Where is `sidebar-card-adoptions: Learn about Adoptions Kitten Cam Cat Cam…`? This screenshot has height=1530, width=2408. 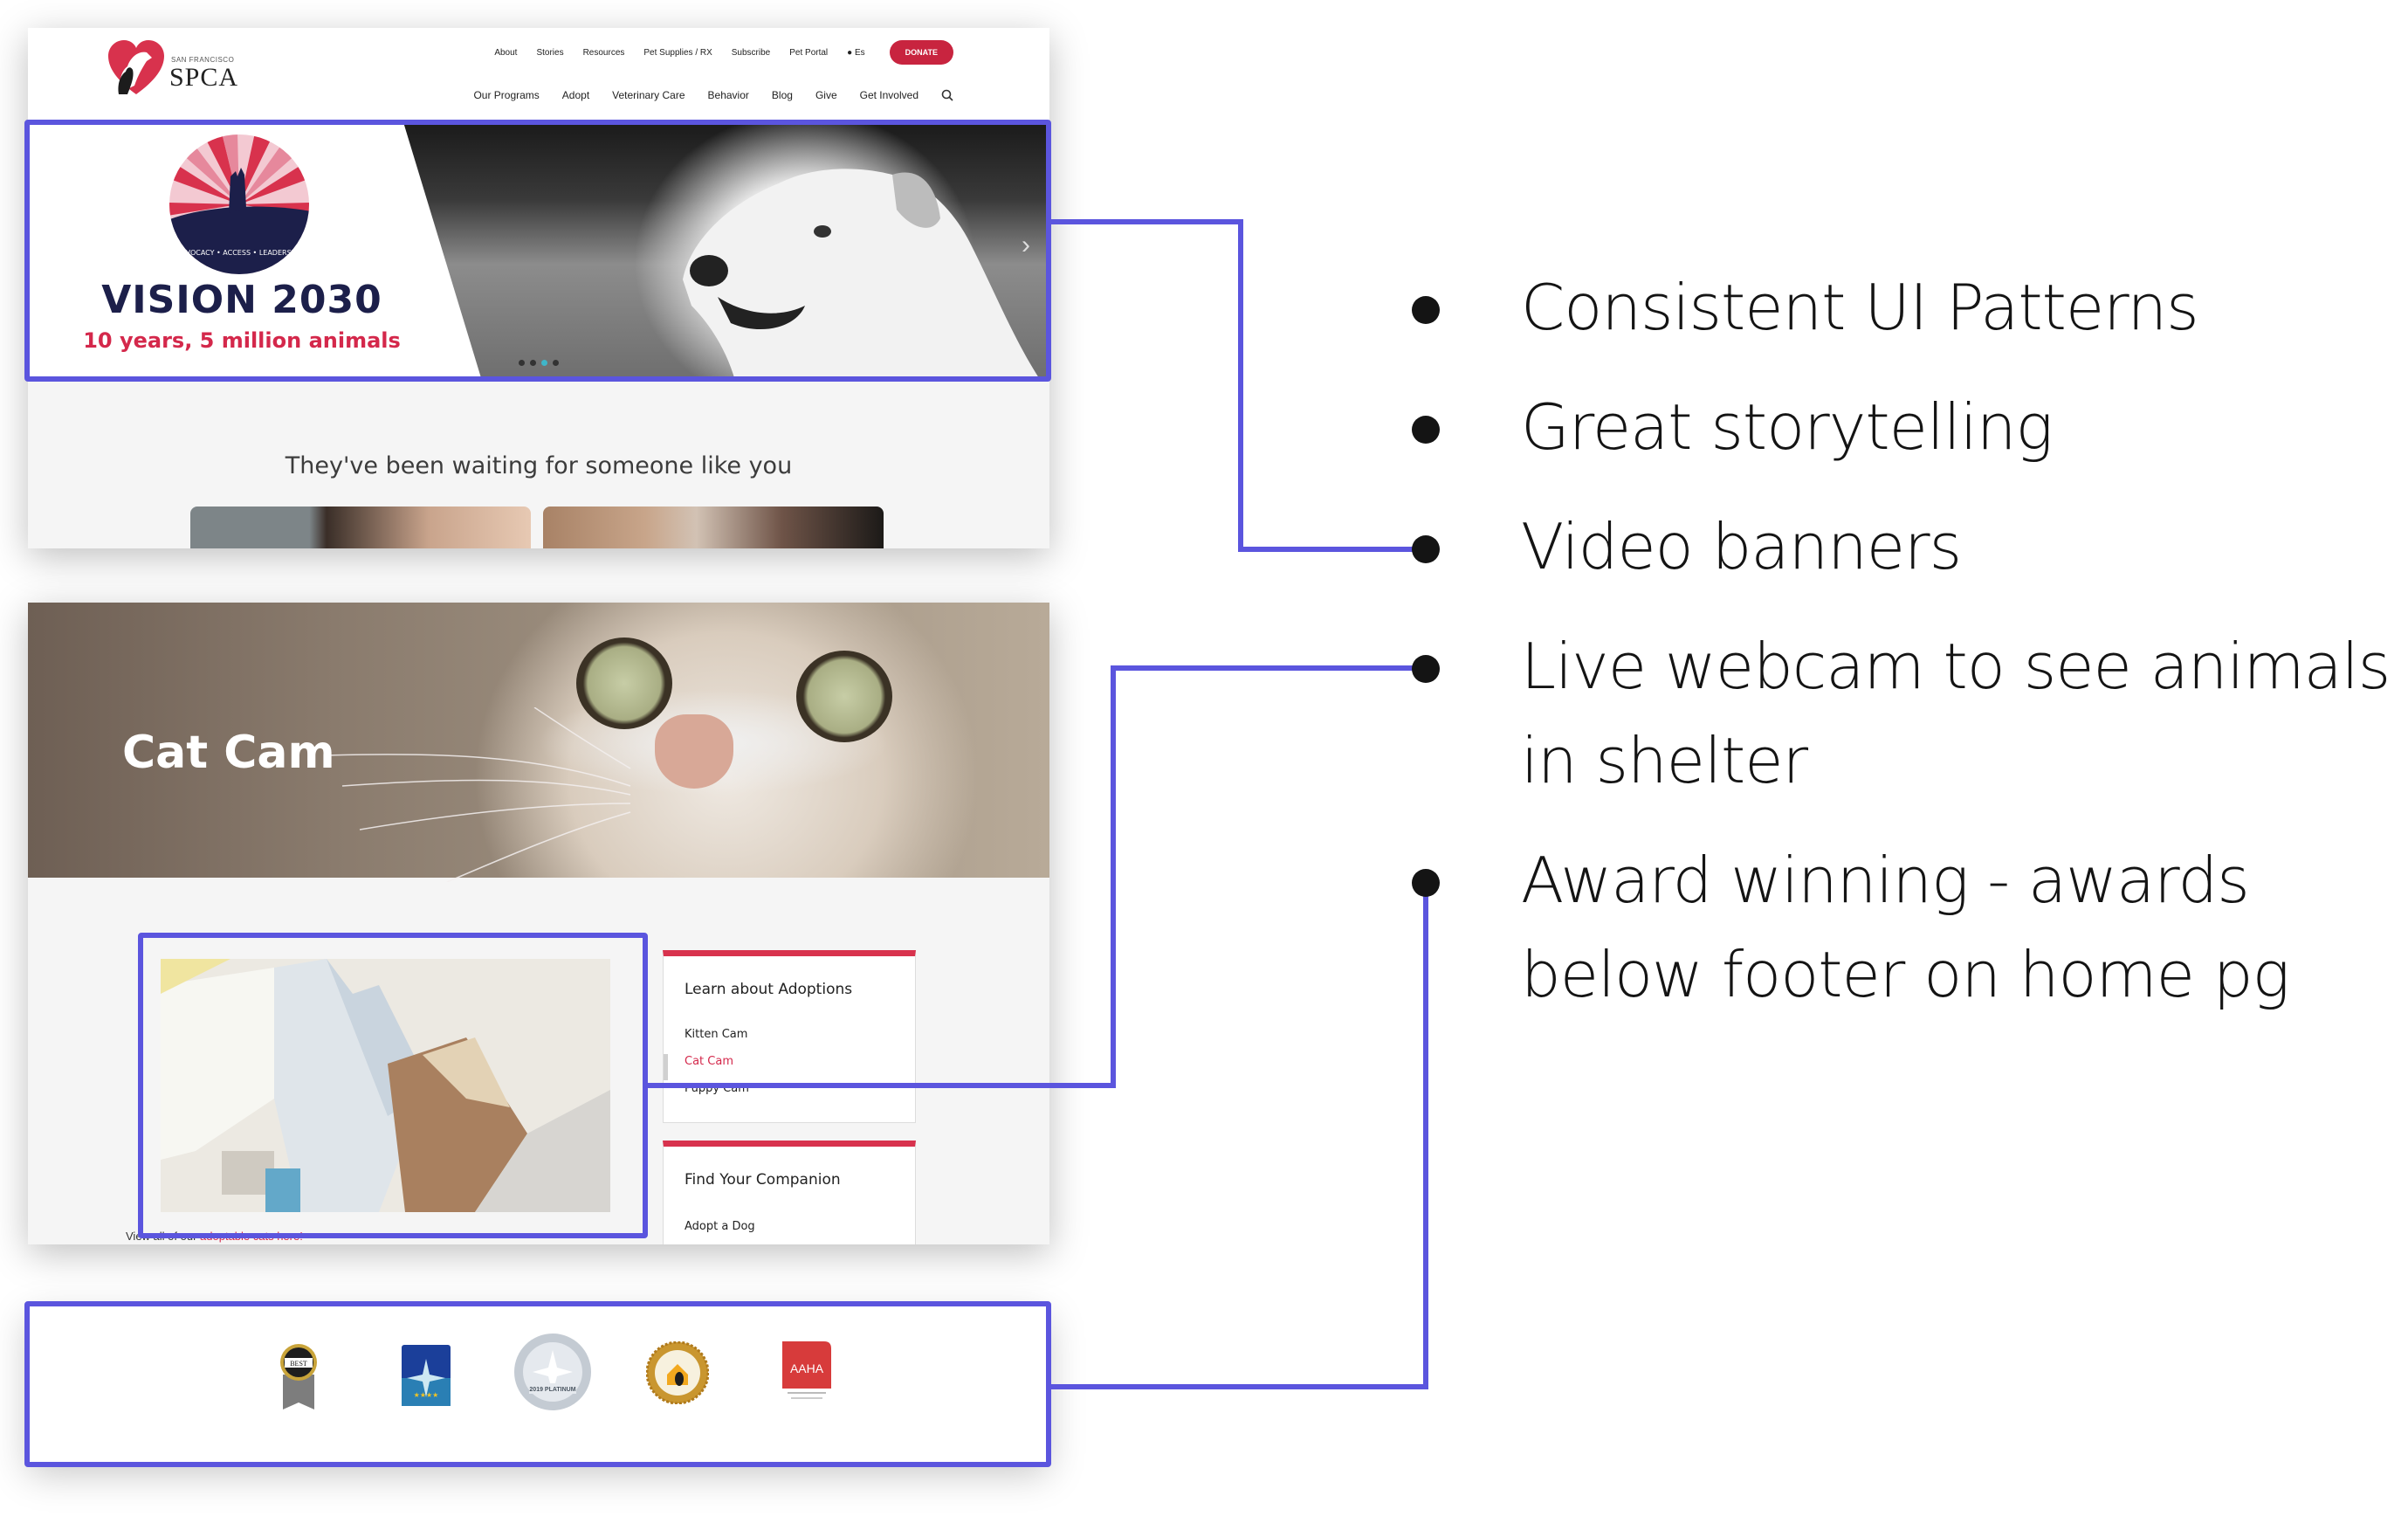
sidebar-card-adoptions: Learn about Adoptions Kitten Cam Cat Cam… is located at coordinates (789, 1036).